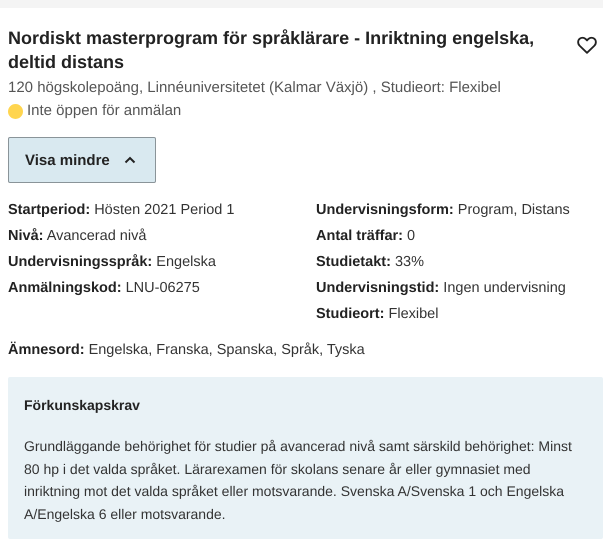  What do you see at coordinates (255, 88) in the screenshot?
I see `course-subtitle: 120 högskolepoäng, Linnéuniversitetet (Kalmar Växjö) , Studieort: Flexibel` at bounding box center [255, 88].